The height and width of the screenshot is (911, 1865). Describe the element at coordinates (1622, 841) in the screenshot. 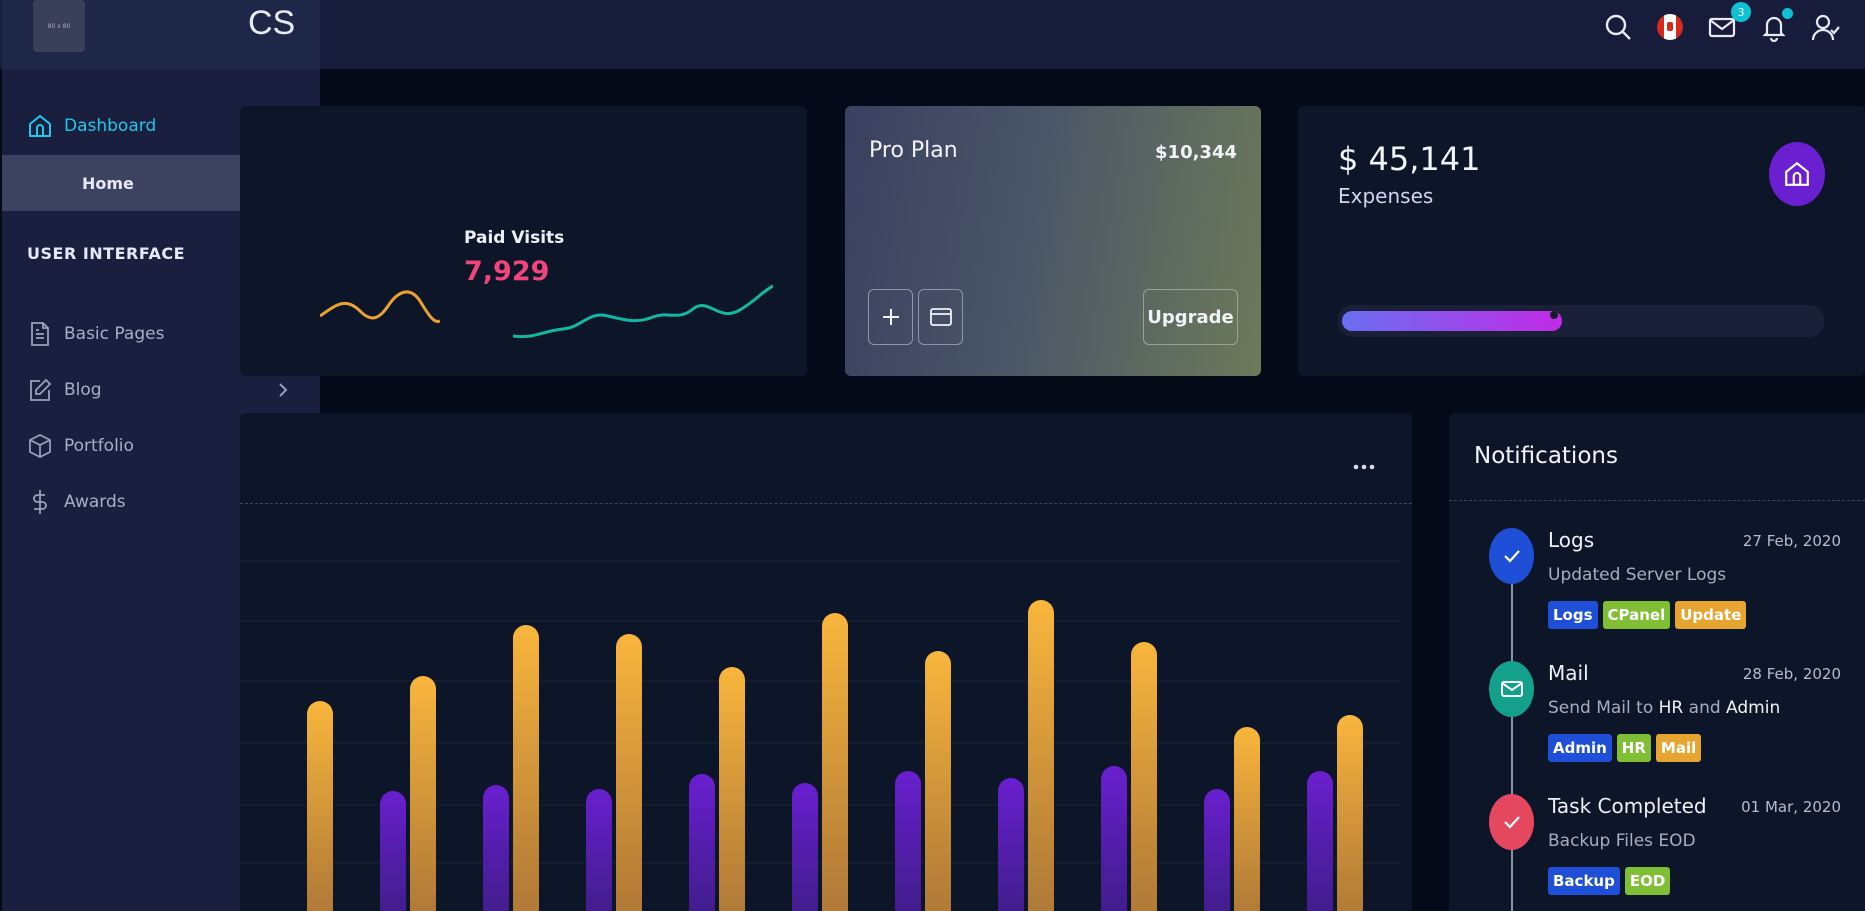

I see `notification-desc: Backup Files EOD` at that location.